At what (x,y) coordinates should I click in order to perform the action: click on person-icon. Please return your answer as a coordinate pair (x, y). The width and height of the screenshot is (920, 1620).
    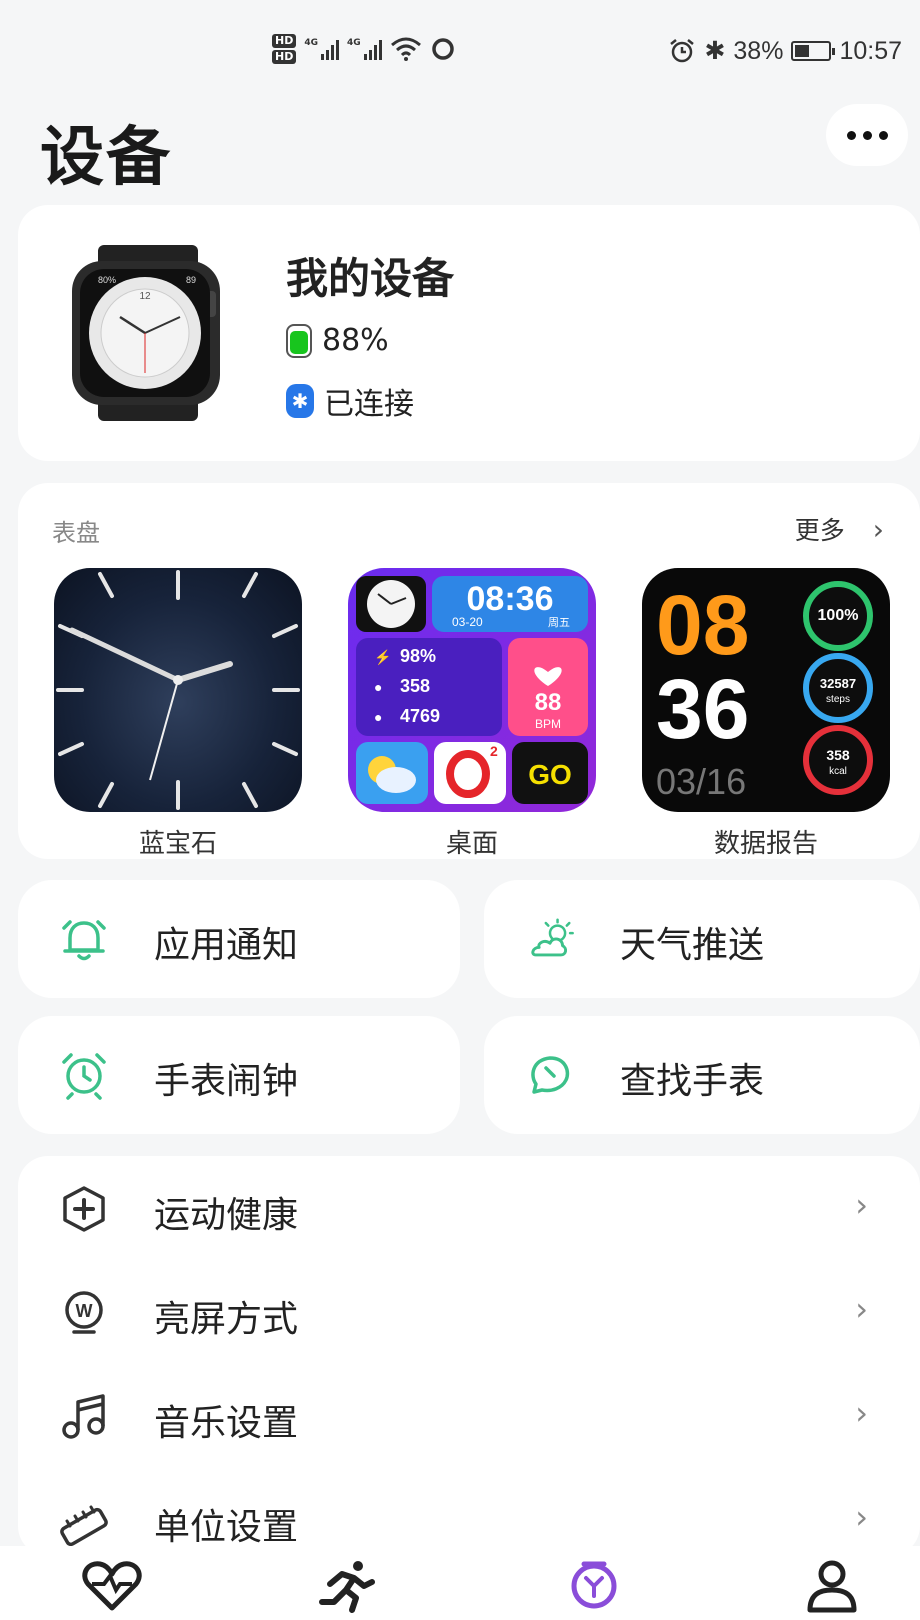
    Looking at the image, I should click on (832, 1586).